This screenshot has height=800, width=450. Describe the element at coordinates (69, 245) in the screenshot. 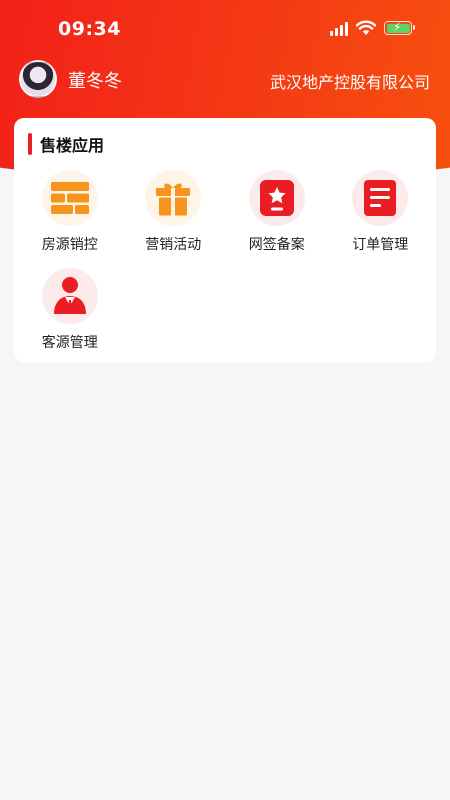

I see `app-label: 房源销控` at that location.